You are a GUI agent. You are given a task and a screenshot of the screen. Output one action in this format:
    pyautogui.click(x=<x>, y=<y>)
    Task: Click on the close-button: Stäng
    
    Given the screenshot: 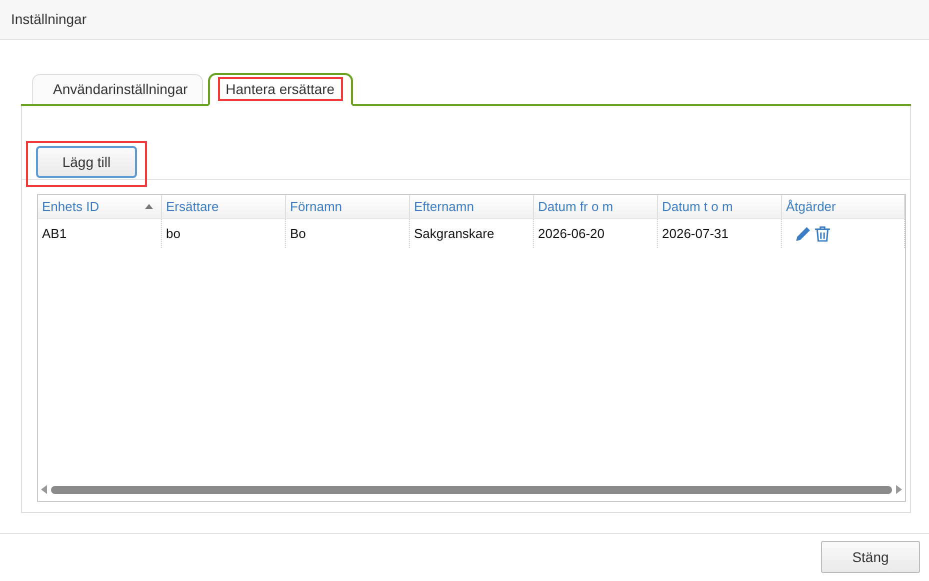 What is the action you would take?
    pyautogui.click(x=870, y=557)
    